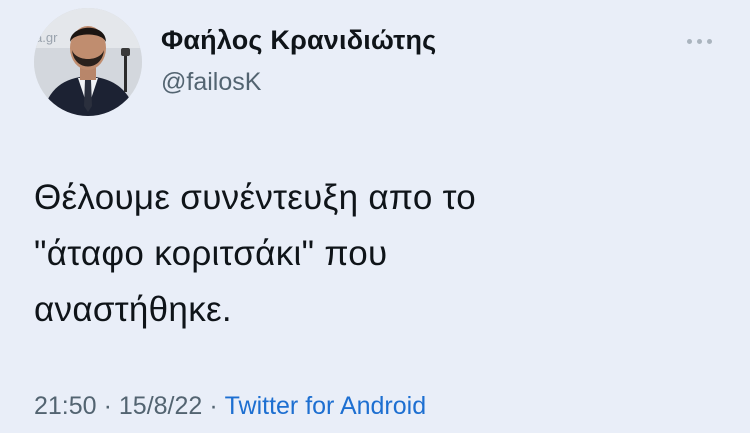 This screenshot has height=433, width=750. Describe the element at coordinates (46, 37) in the screenshot. I see `avatar-watermark: a.gr` at that location.